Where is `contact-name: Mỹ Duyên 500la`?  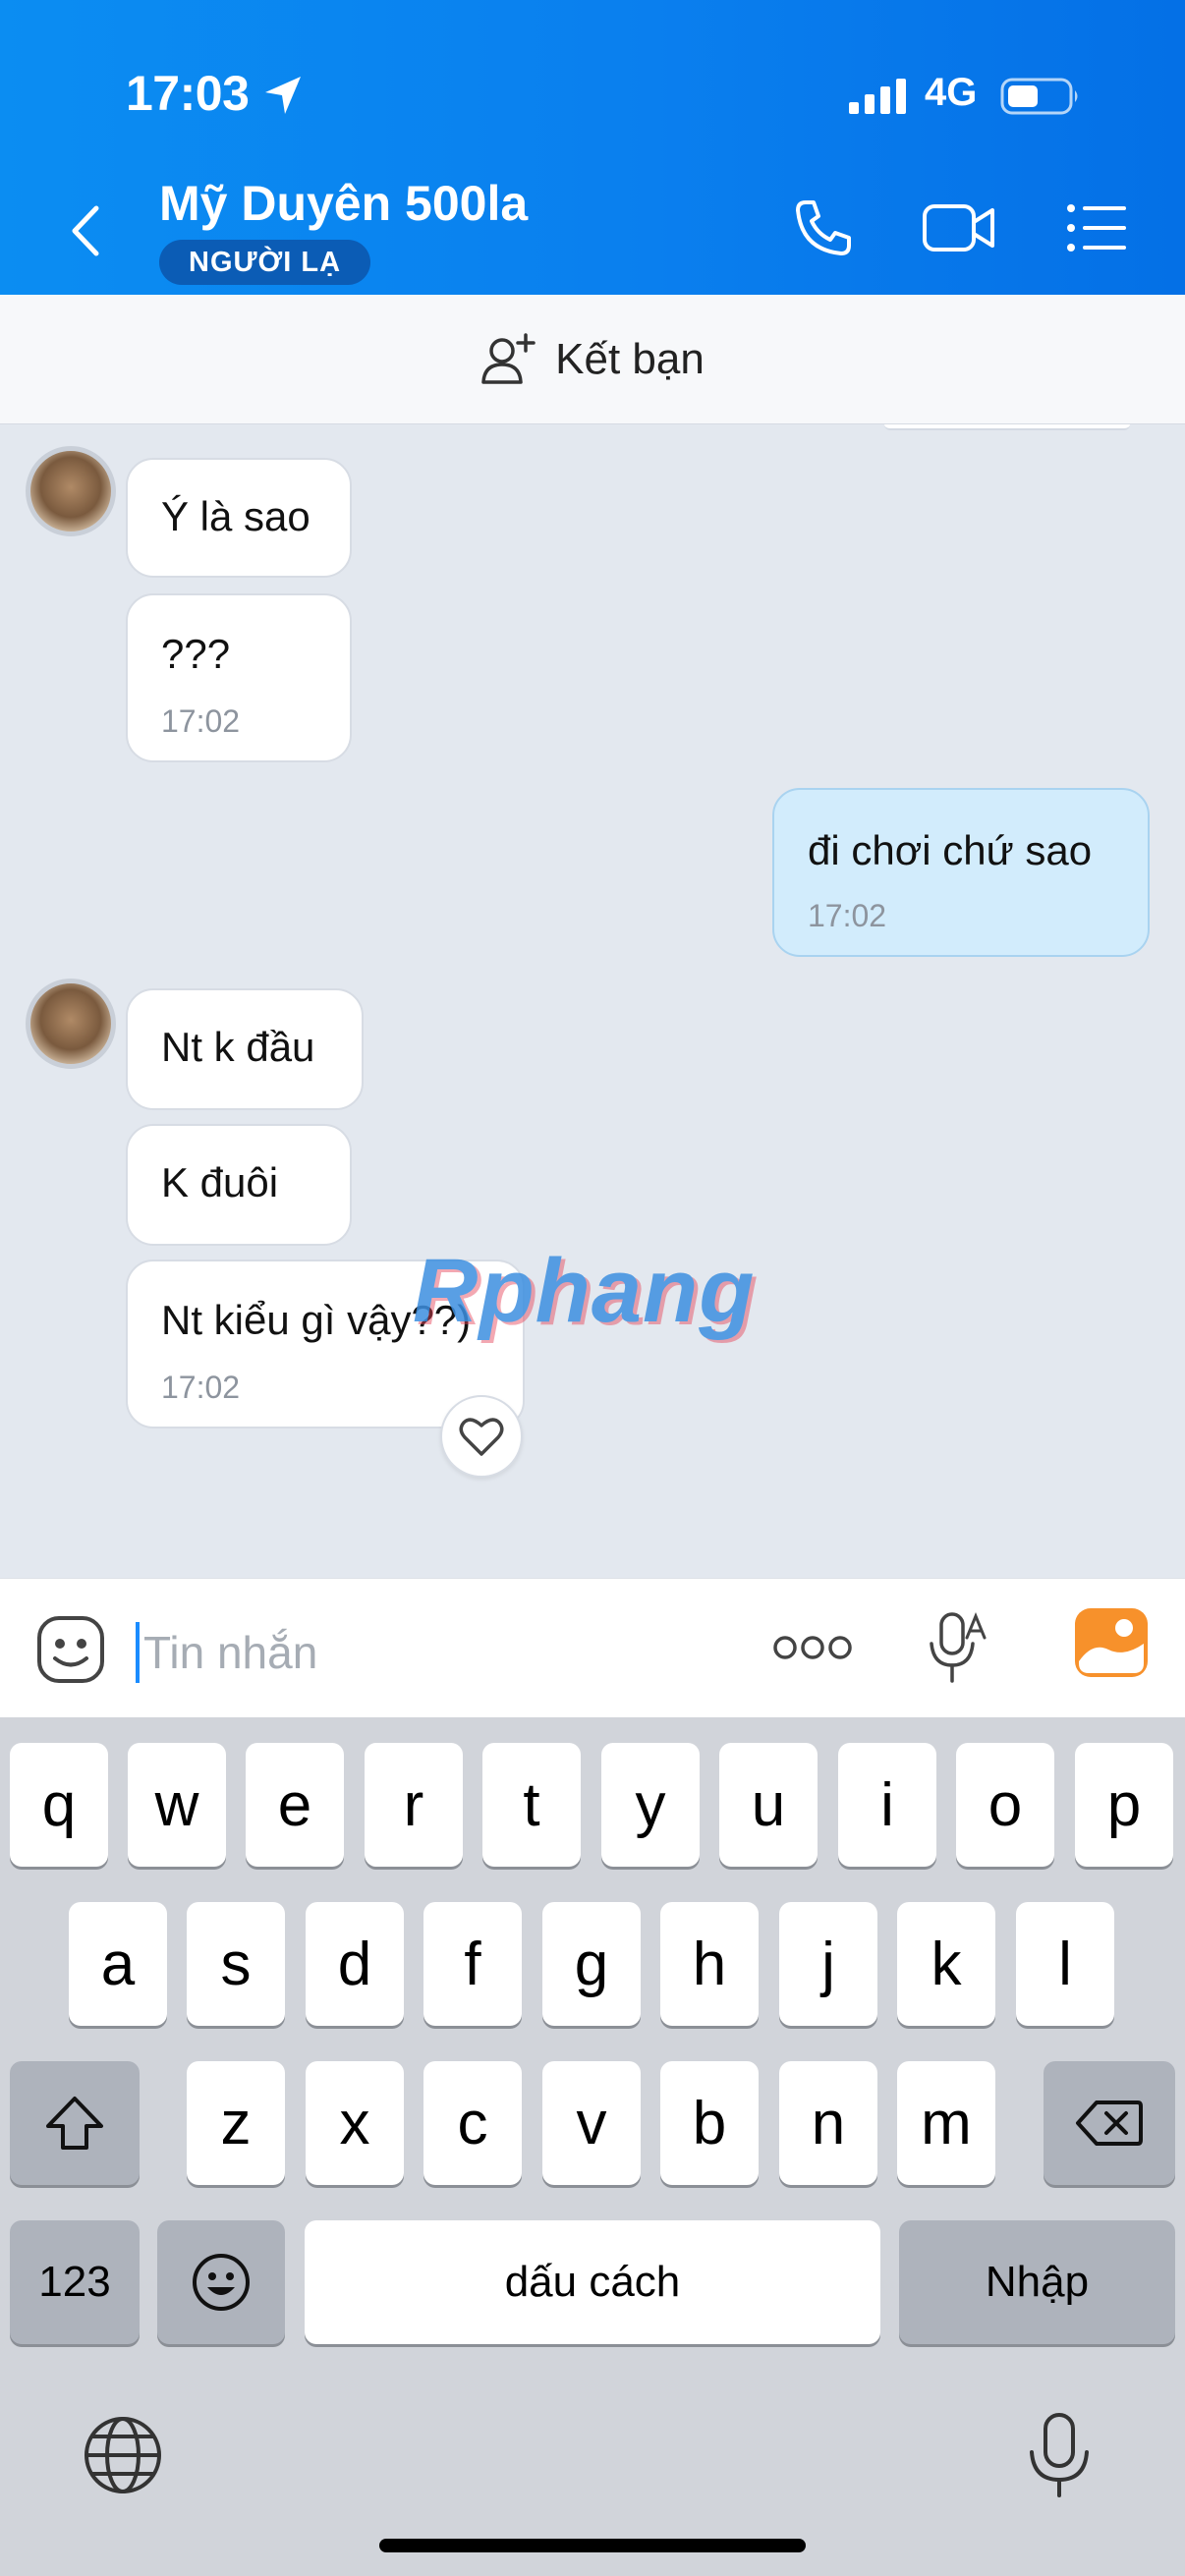 contact-name: Mỹ Duyên 500la is located at coordinates (344, 203).